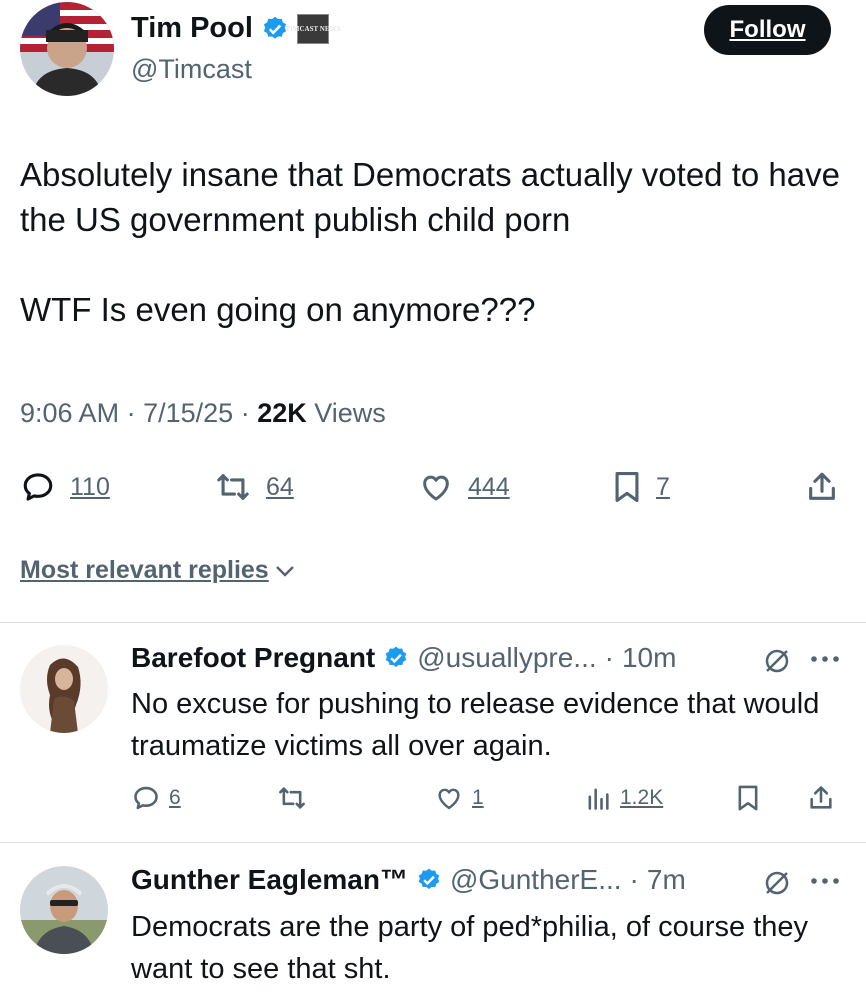  Describe the element at coordinates (69, 413) in the screenshot. I see `tweet-time: 9:06 AM` at that location.